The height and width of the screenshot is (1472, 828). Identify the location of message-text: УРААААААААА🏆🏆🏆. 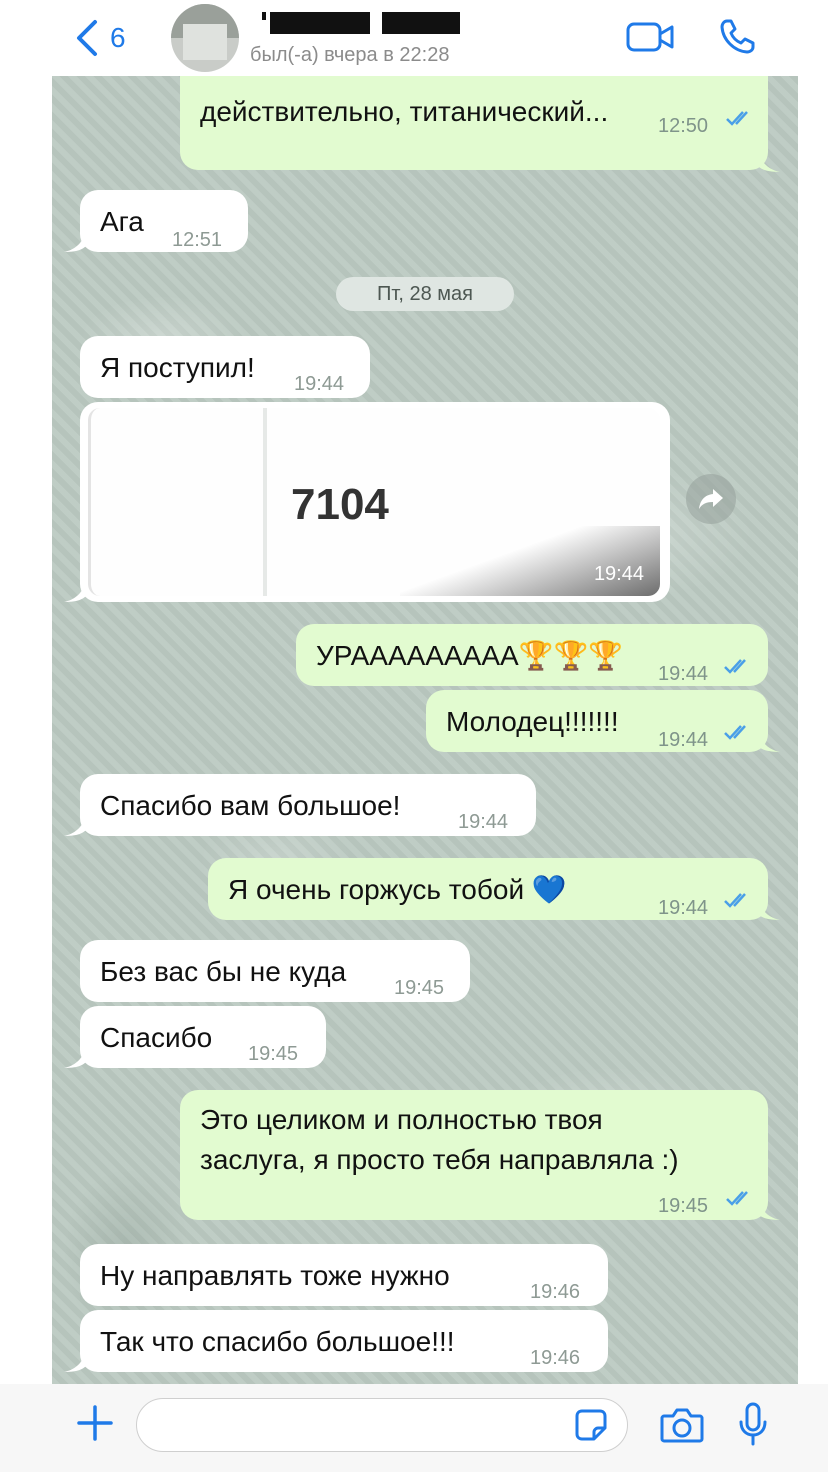
(470, 655).